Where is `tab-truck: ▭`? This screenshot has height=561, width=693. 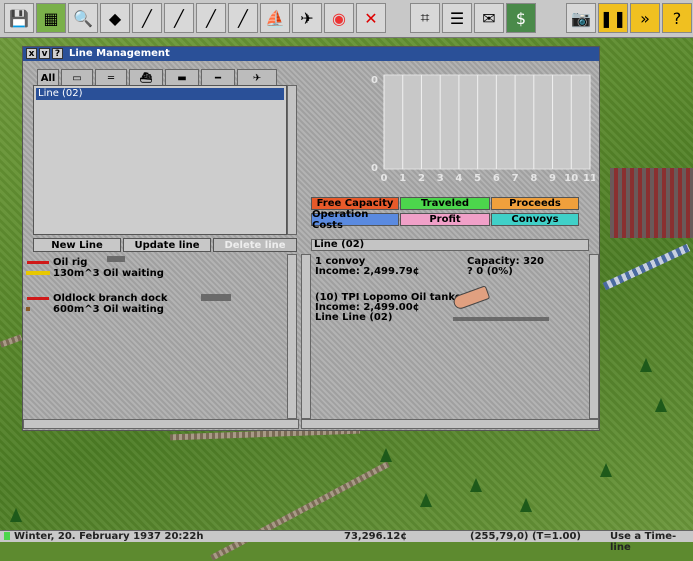
tab-truck: ▭ is located at coordinates (77, 77).